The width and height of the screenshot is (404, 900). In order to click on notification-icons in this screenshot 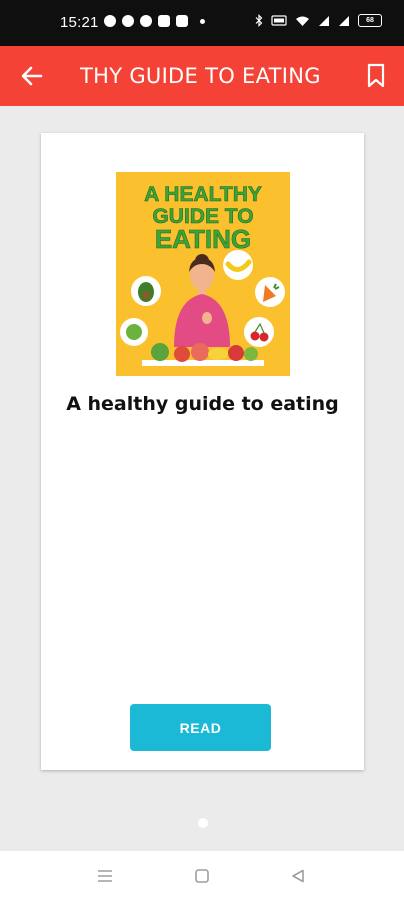, I will do `click(154, 21)`.